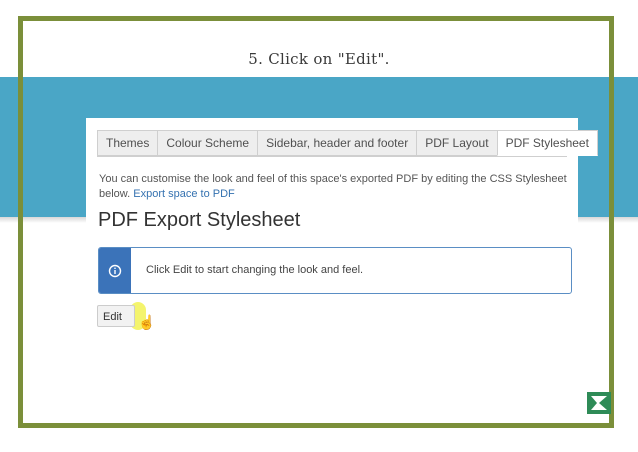 This screenshot has height=452, width=638. I want to click on tab-sidebar-header-footer: Sidebar, header and footer, so click(337, 143).